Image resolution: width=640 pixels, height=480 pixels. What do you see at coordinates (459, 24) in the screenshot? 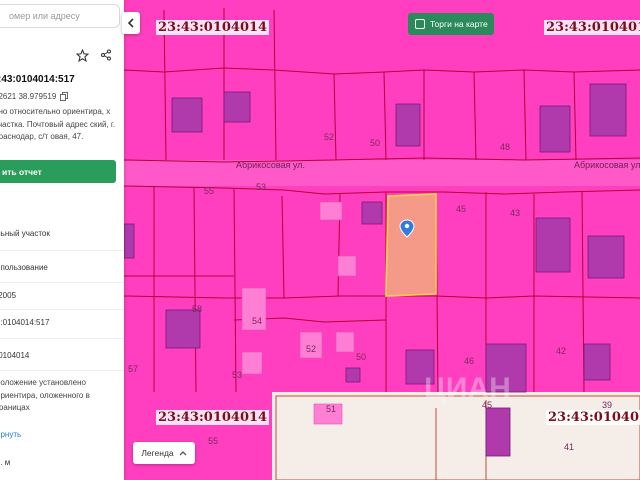
I see `auctions-toggle-label: Торги на карте` at bounding box center [459, 24].